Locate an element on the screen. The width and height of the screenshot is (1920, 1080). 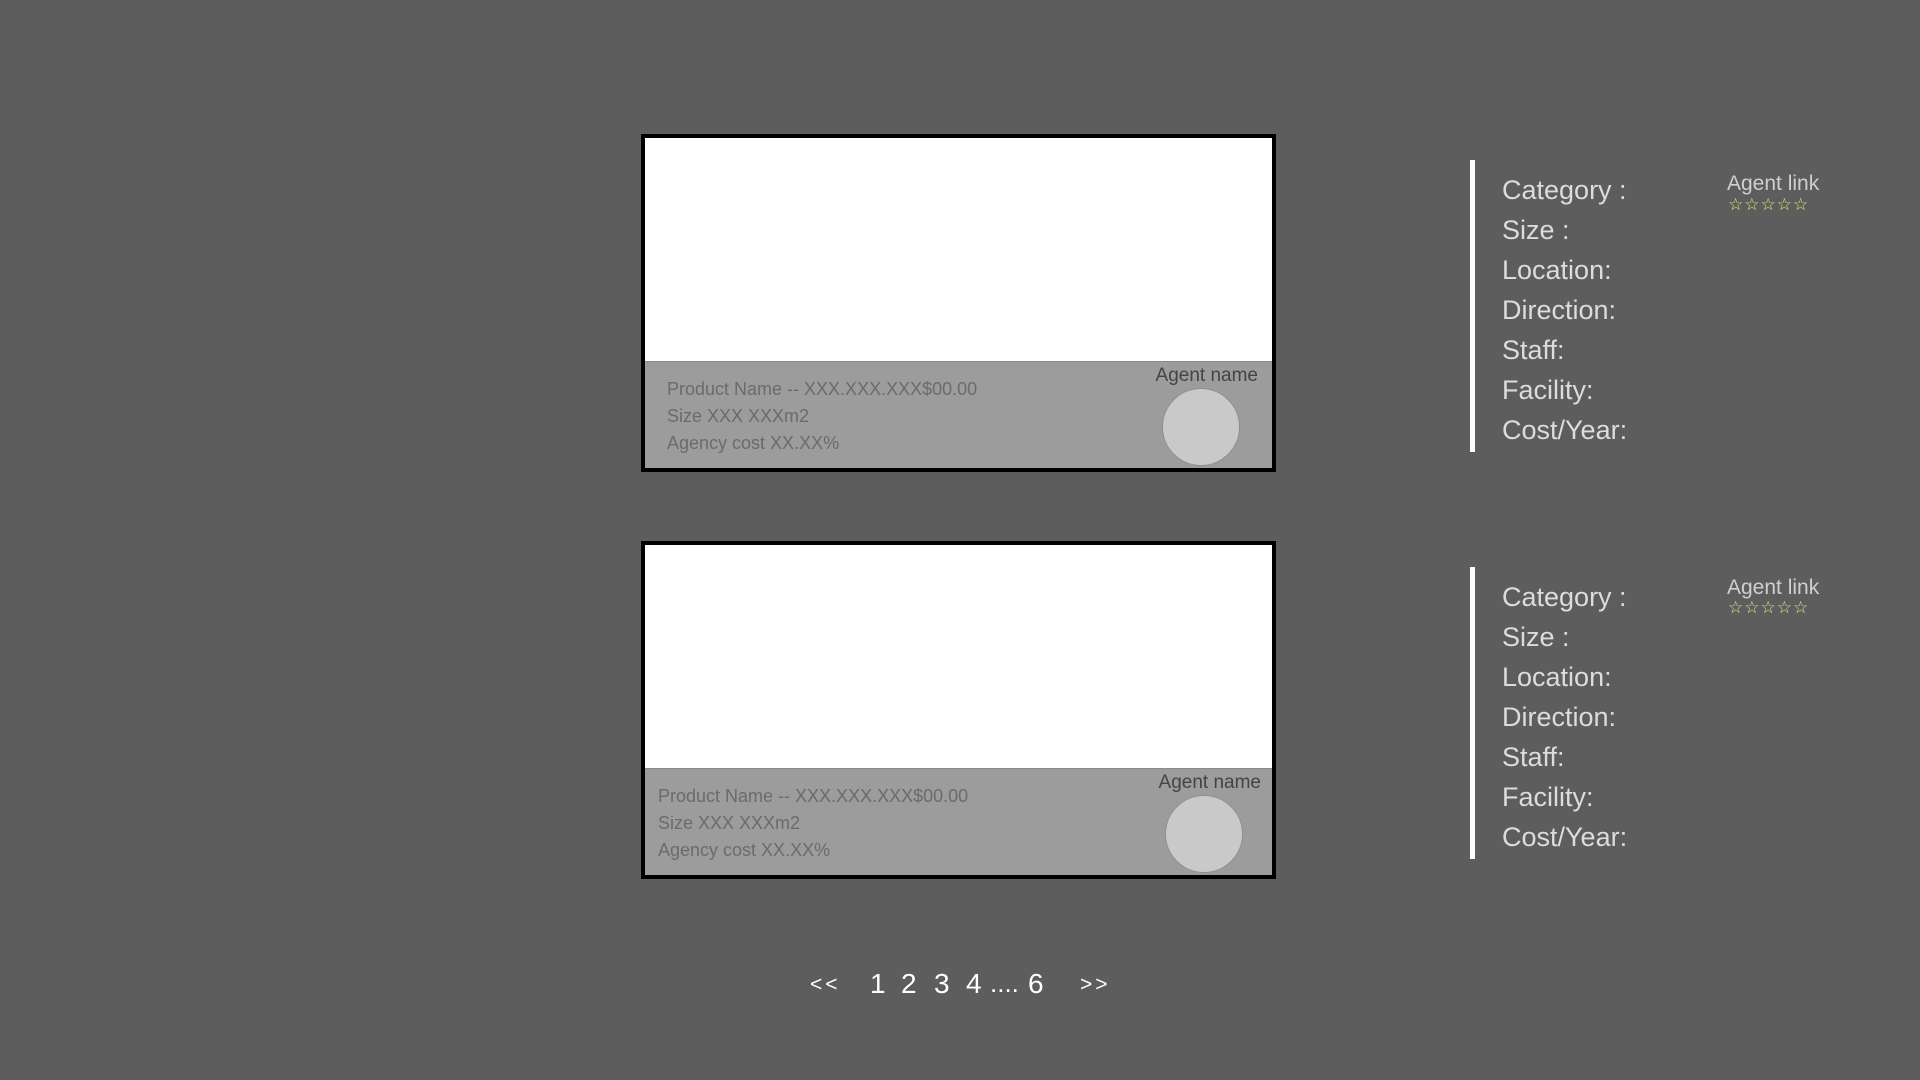
page-6-link: 6 is located at coordinates (1036, 984).